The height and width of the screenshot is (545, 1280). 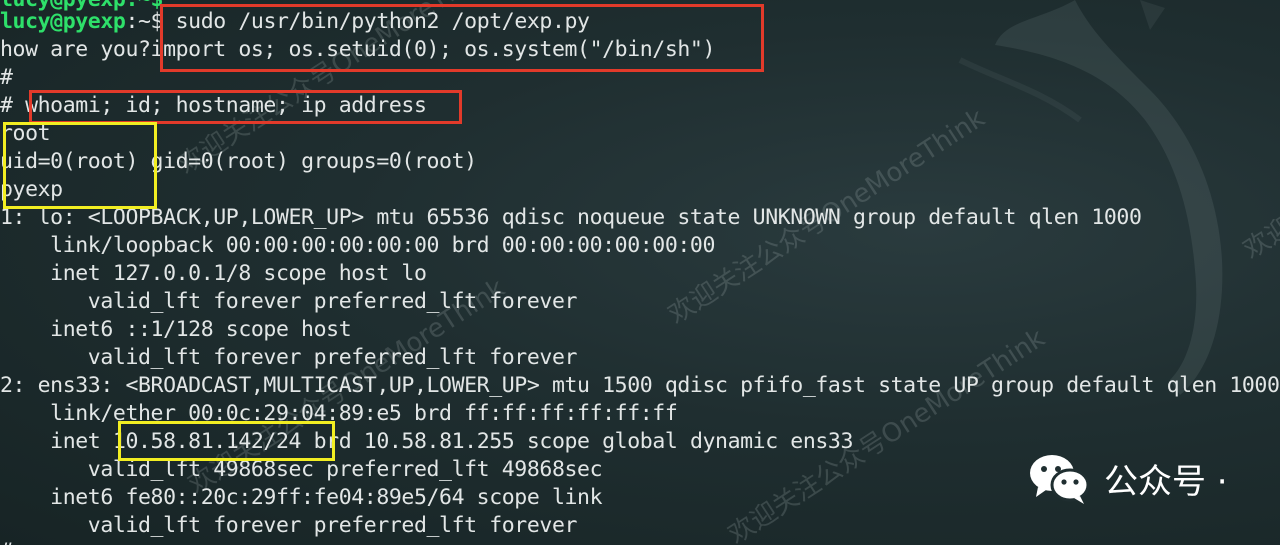 I want to click on root-prompt: #, so click(x=6, y=77).